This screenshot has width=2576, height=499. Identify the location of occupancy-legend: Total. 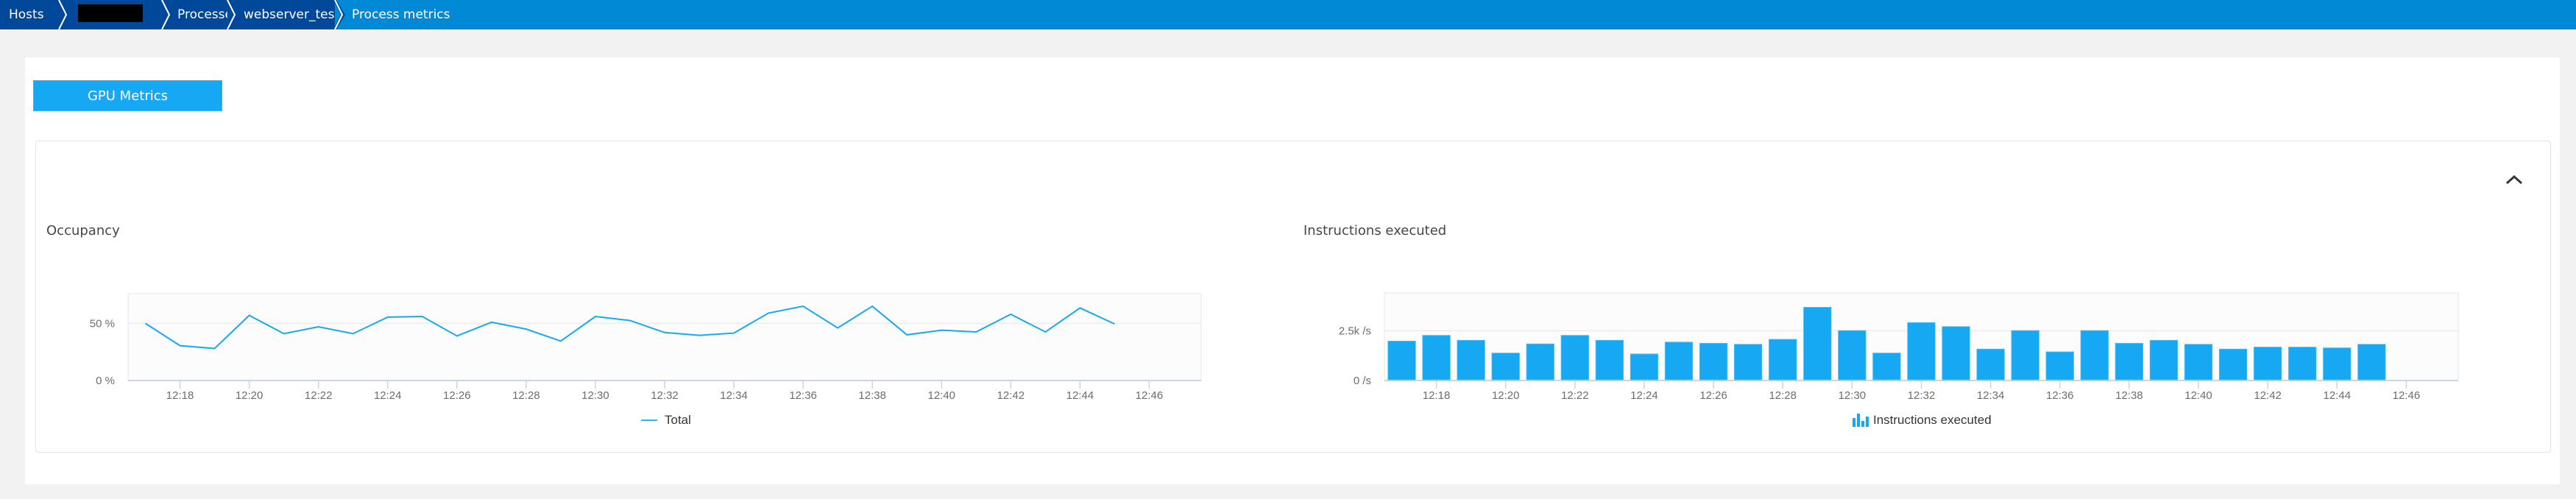
(666, 420).